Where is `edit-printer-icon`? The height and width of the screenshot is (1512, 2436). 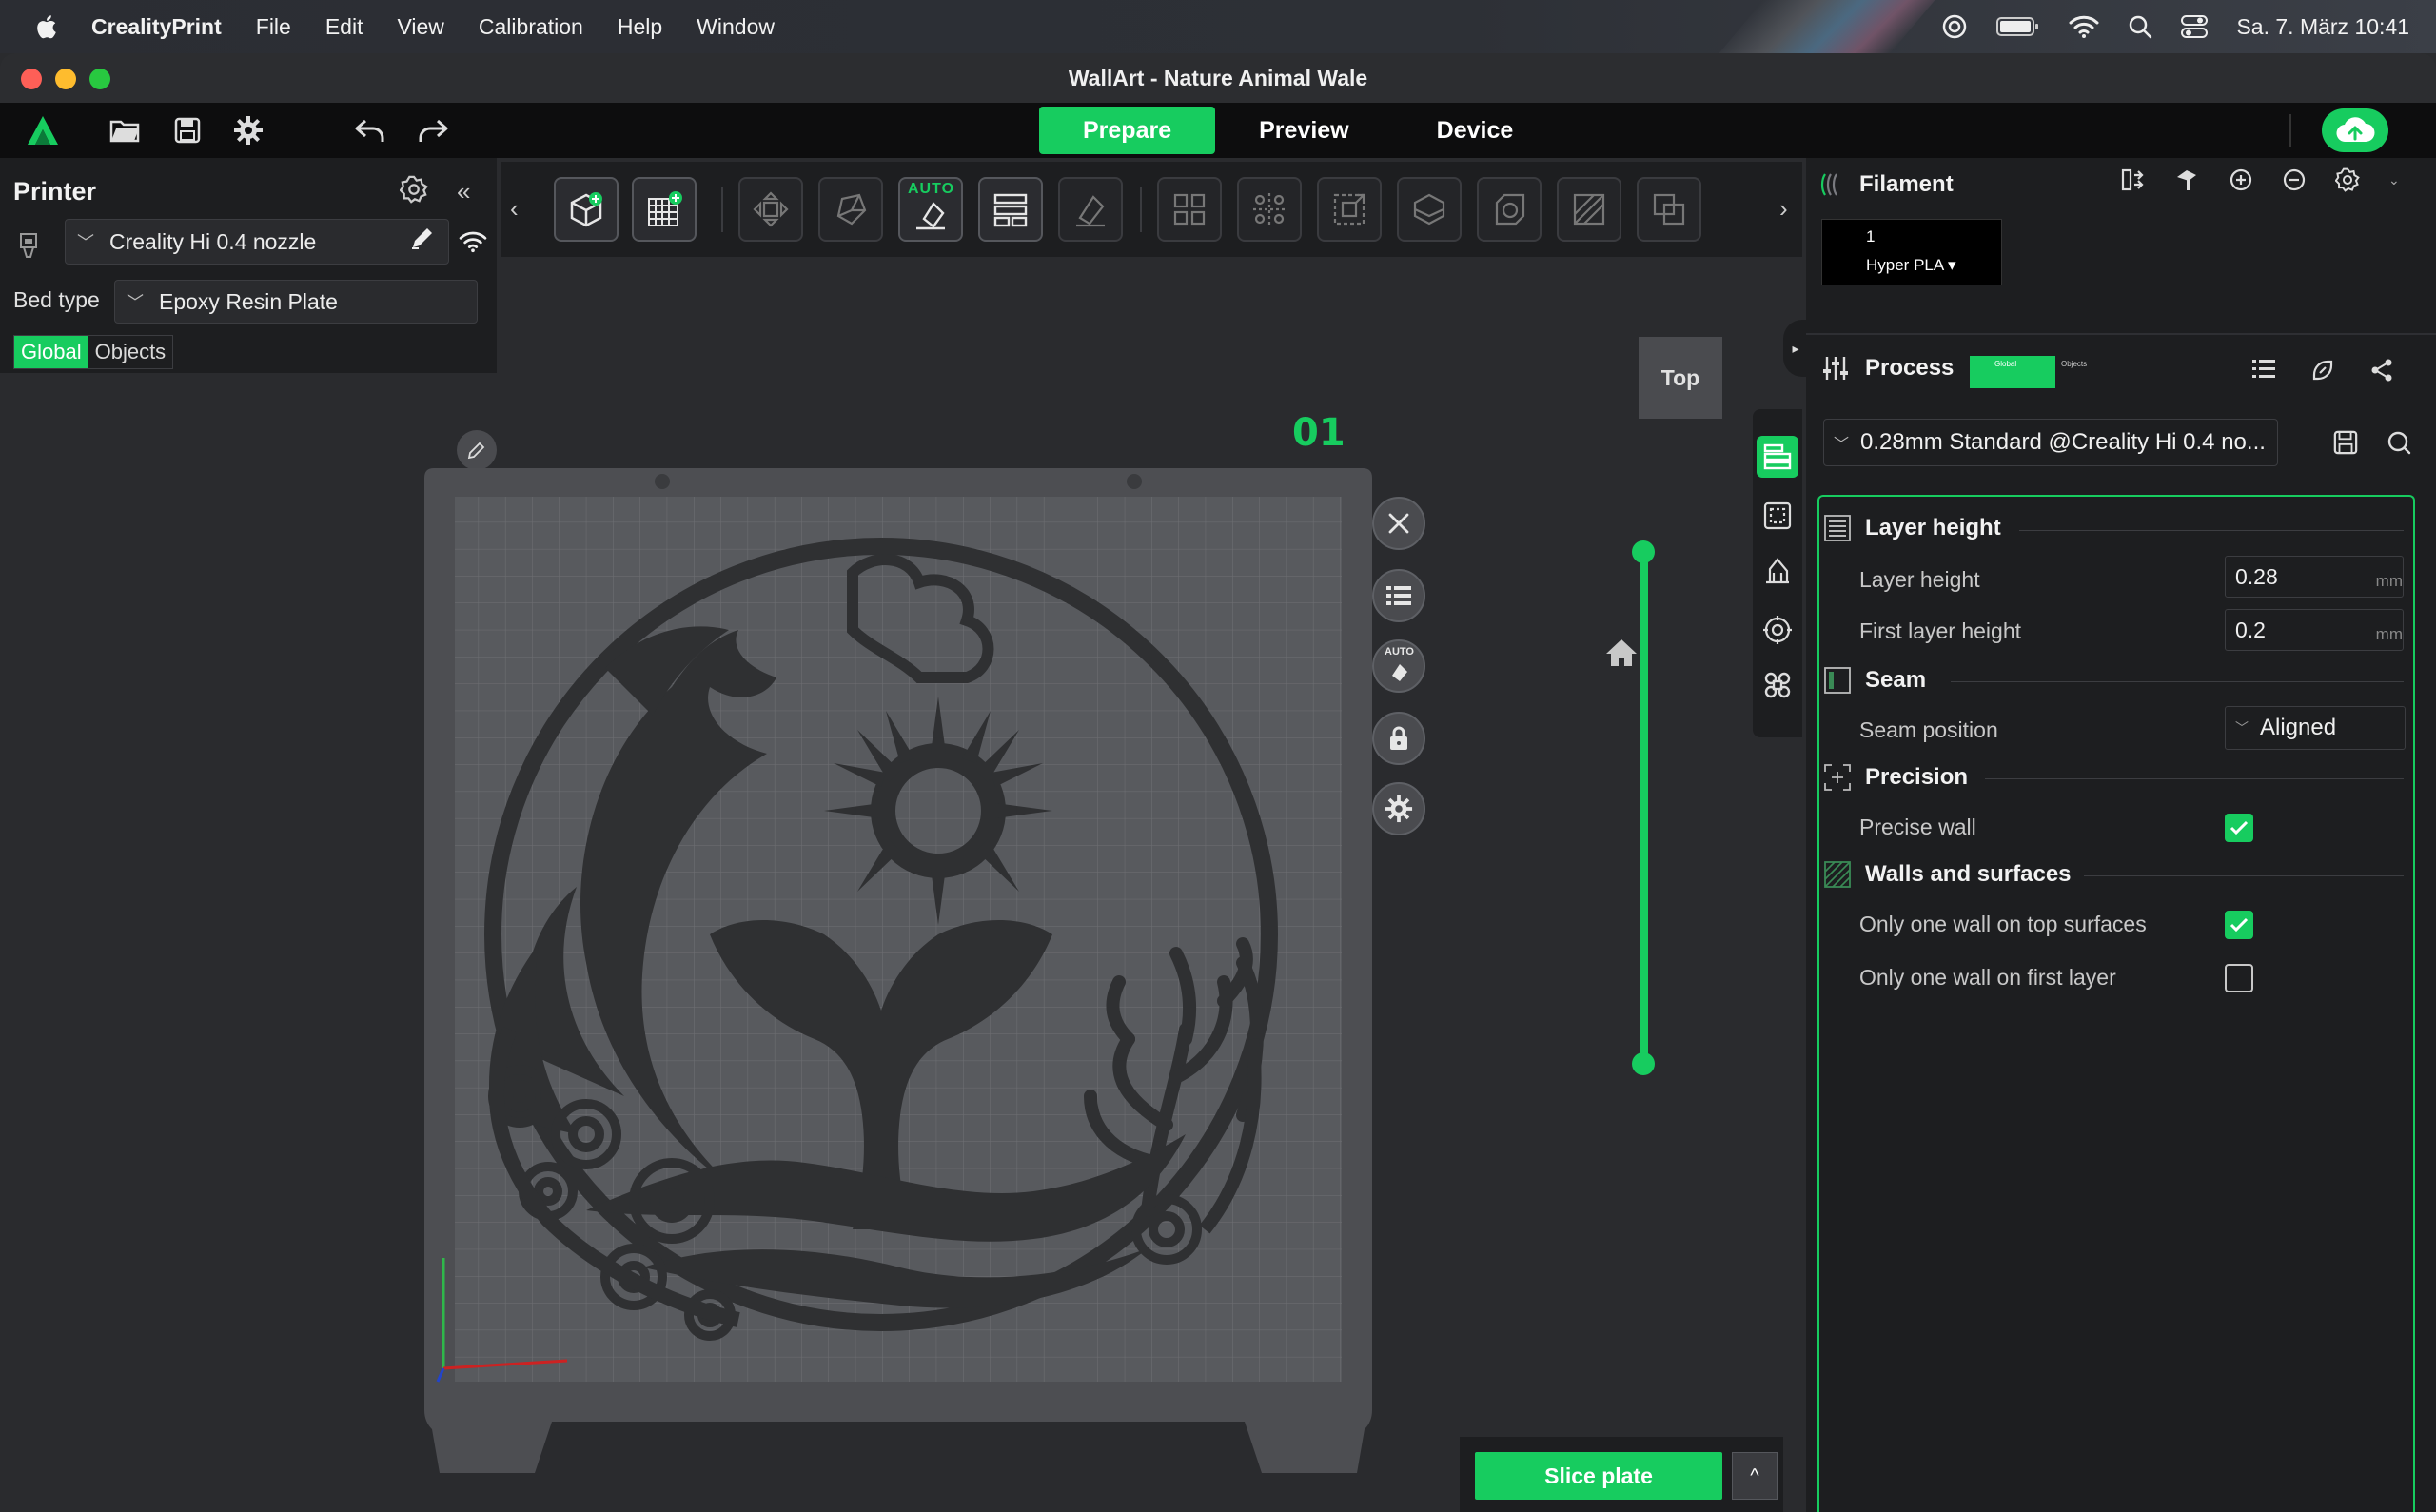
edit-printer-icon is located at coordinates (423, 240).